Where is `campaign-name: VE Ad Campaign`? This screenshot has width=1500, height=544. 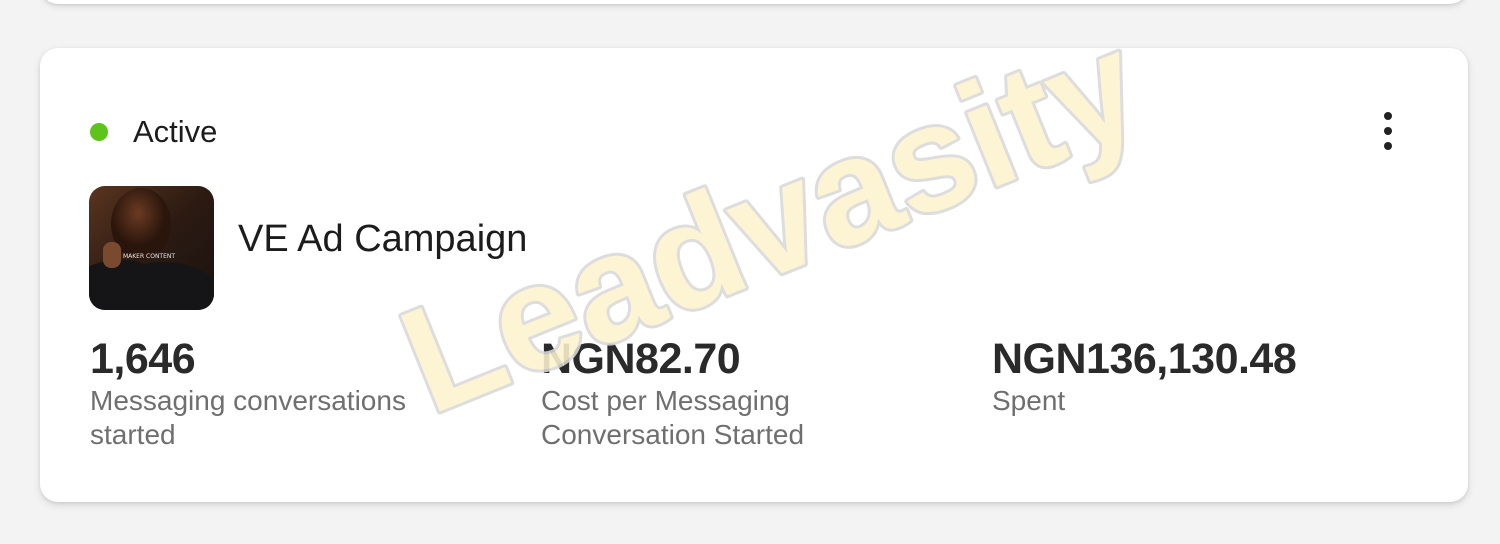
campaign-name: VE Ad Campaign is located at coordinates (382, 239).